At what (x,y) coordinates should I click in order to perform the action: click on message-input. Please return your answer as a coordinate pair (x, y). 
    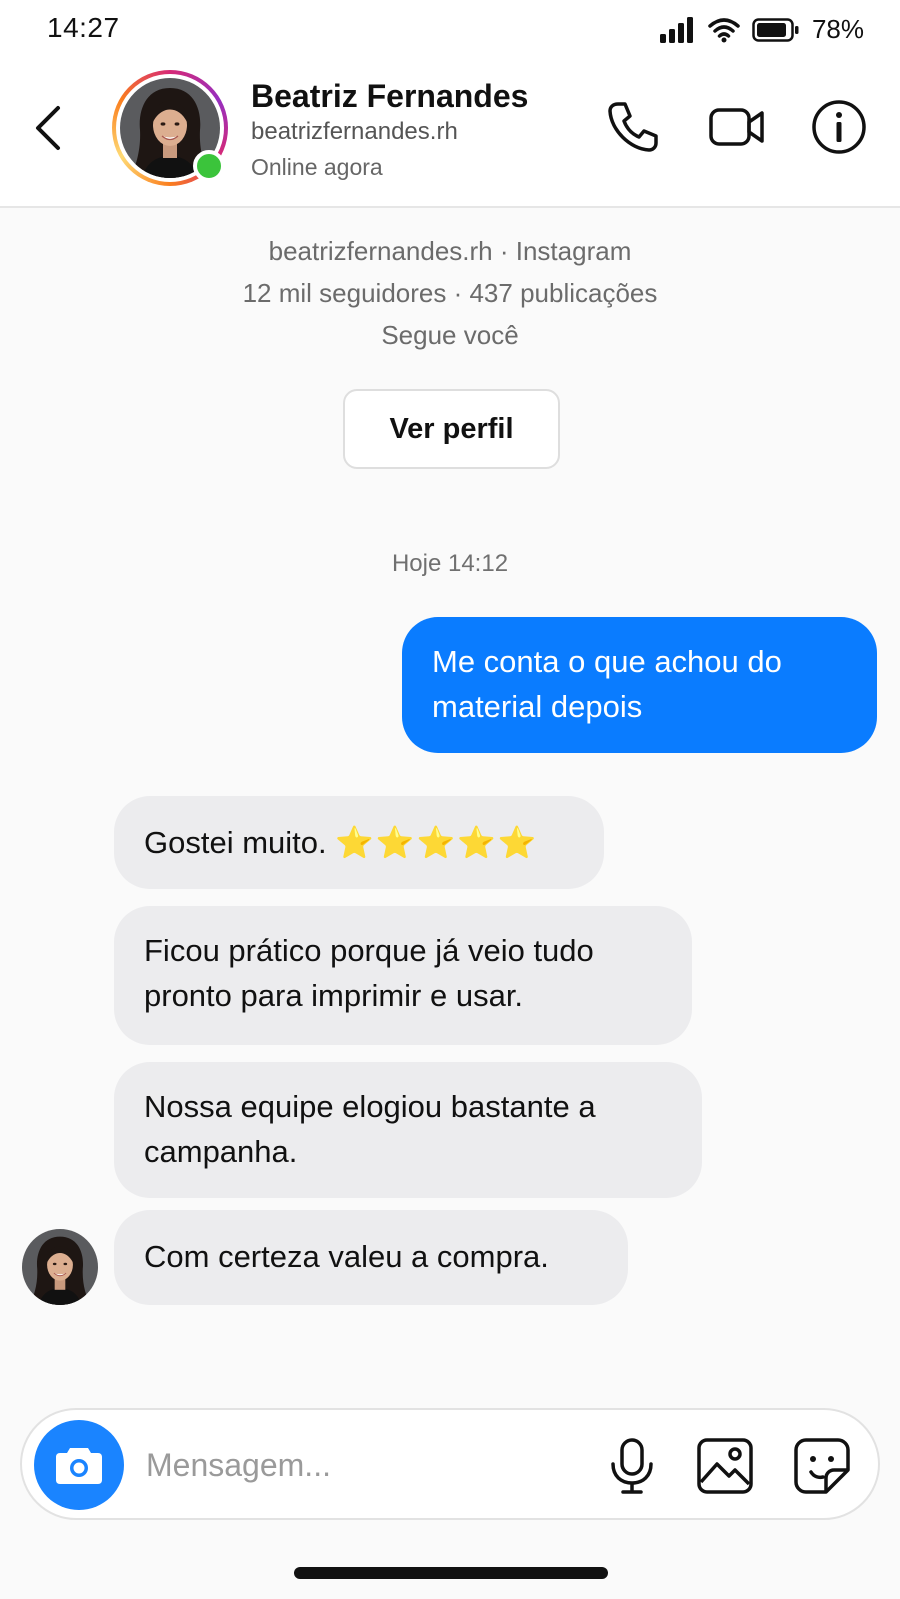
    Looking at the image, I should click on (361, 1465).